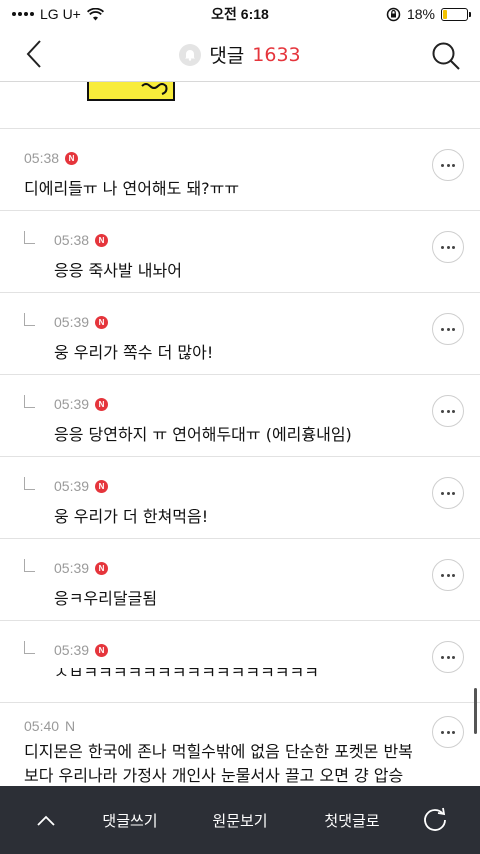 The height and width of the screenshot is (854, 480). I want to click on comment-text: 응응 당연하지 ㅠ 연어해두대ㅠ (에리흉내임), so click(203, 434).